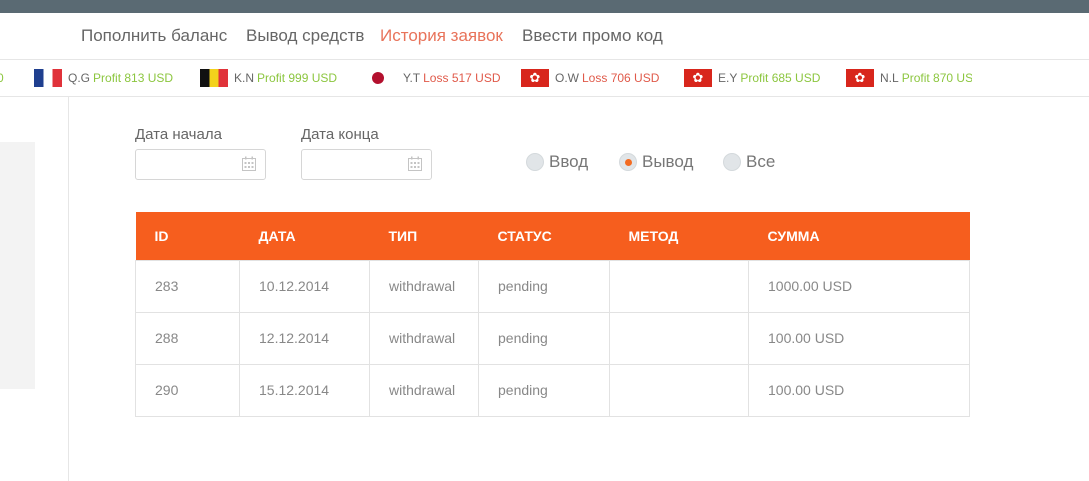 Image resolution: width=1089 pixels, height=481 pixels. What do you see at coordinates (305, 36) in the screenshot?
I see `nav-item-withdraw: Вывод средств` at bounding box center [305, 36].